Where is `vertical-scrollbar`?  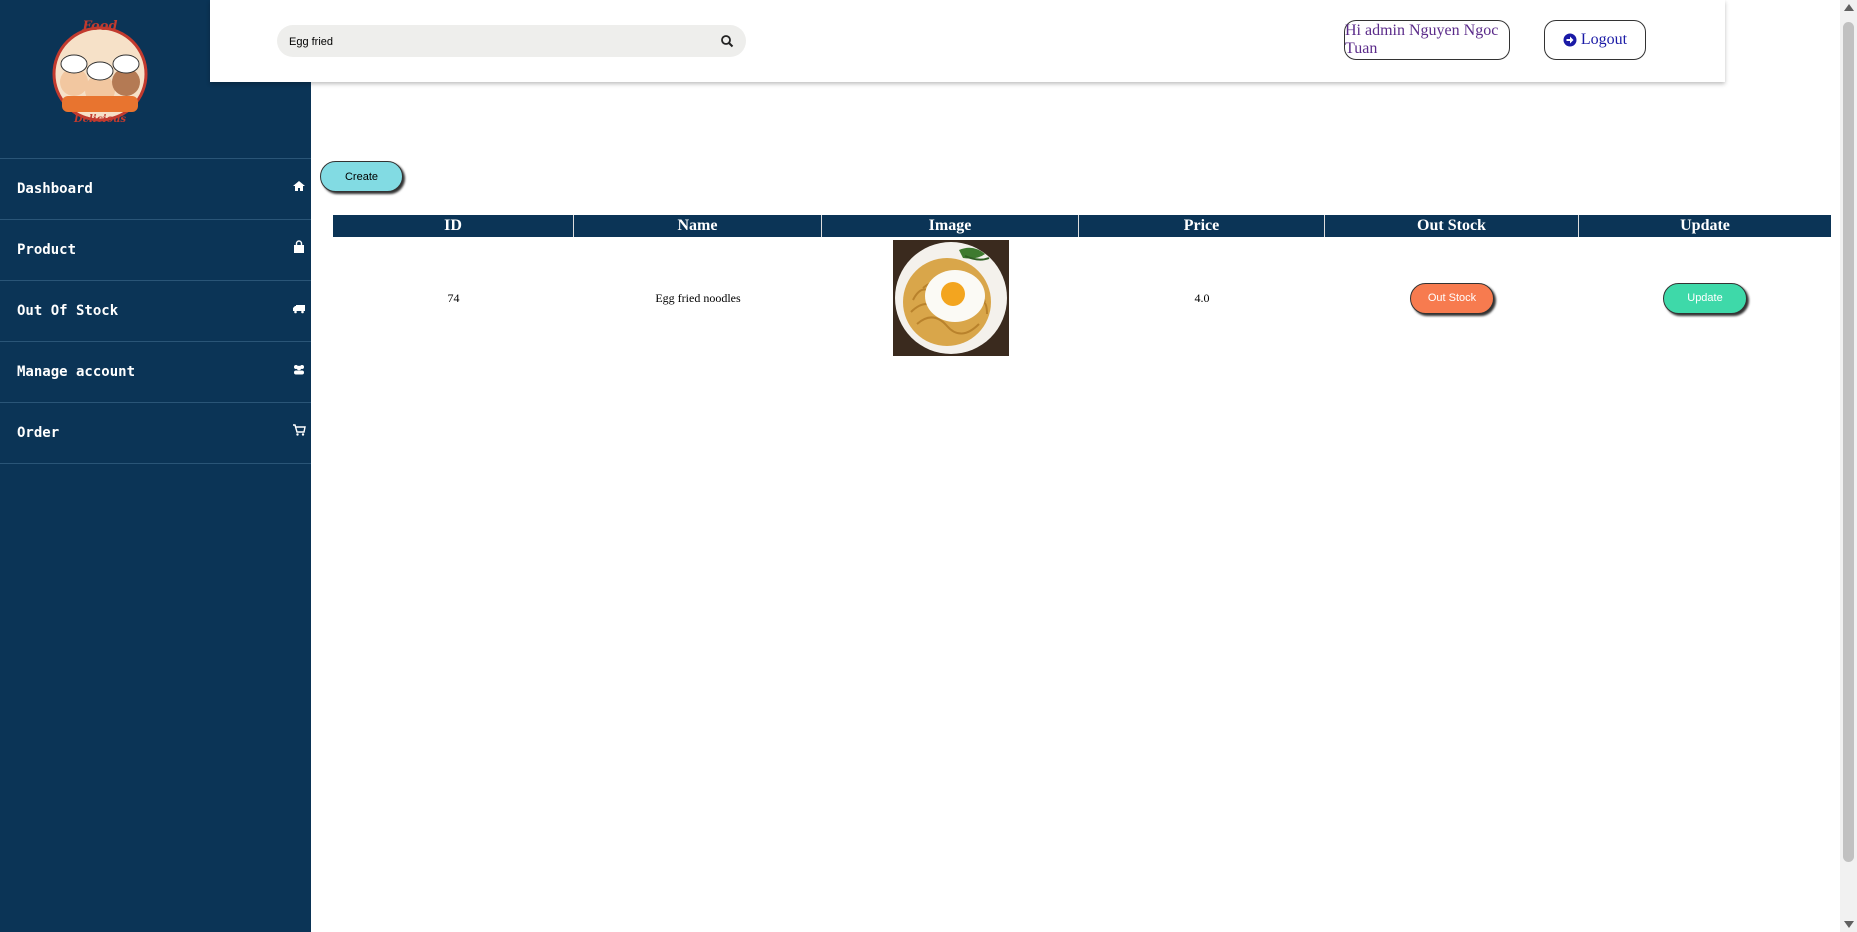
vertical-scrollbar is located at coordinates (1848, 466).